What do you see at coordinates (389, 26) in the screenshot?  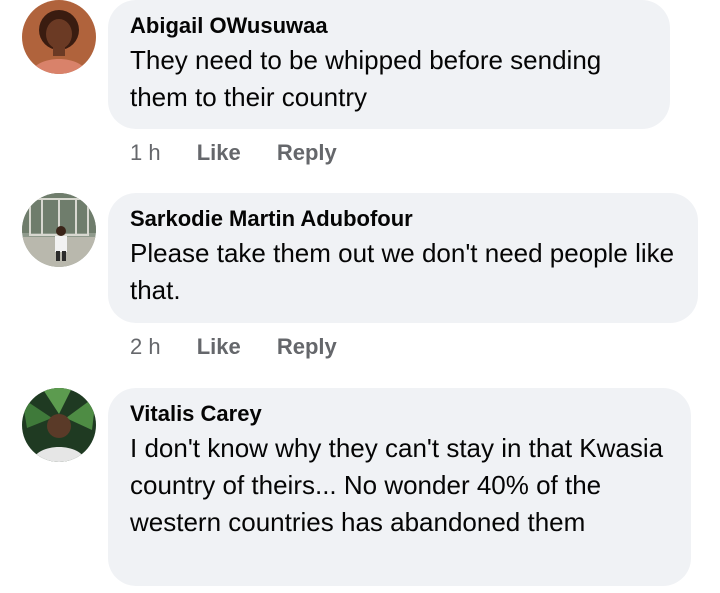 I see `comment-author: Abigail OWusuwaa` at bounding box center [389, 26].